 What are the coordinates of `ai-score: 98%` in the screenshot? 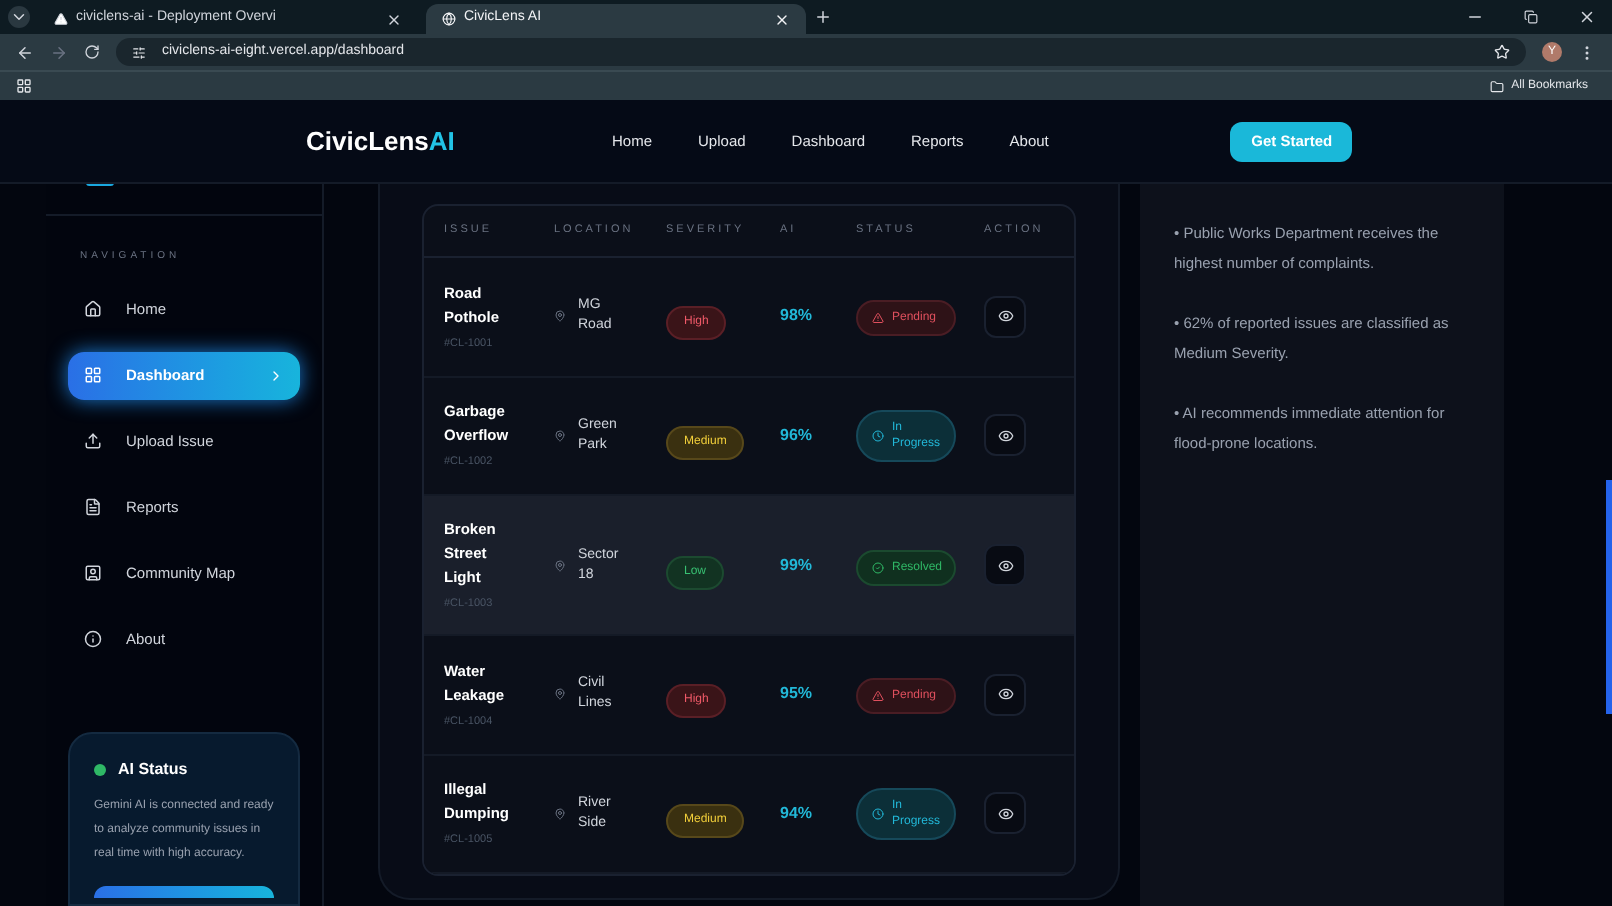 It's located at (797, 316).